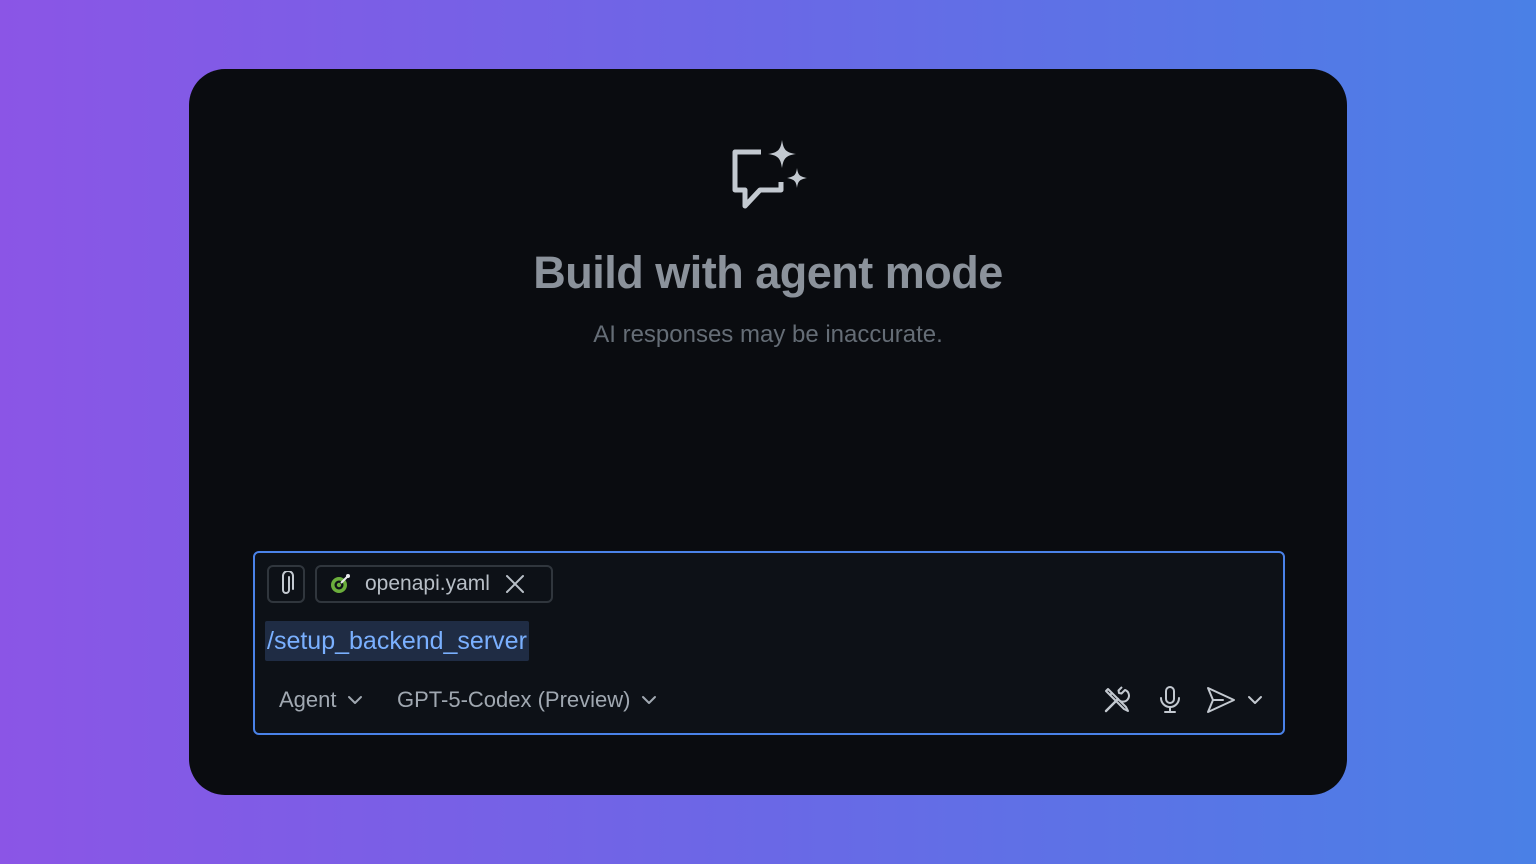 This screenshot has width=1536, height=864. What do you see at coordinates (514, 699) in the screenshot?
I see `model-dropdown-label: GPT-5-Codex (Preview)` at bounding box center [514, 699].